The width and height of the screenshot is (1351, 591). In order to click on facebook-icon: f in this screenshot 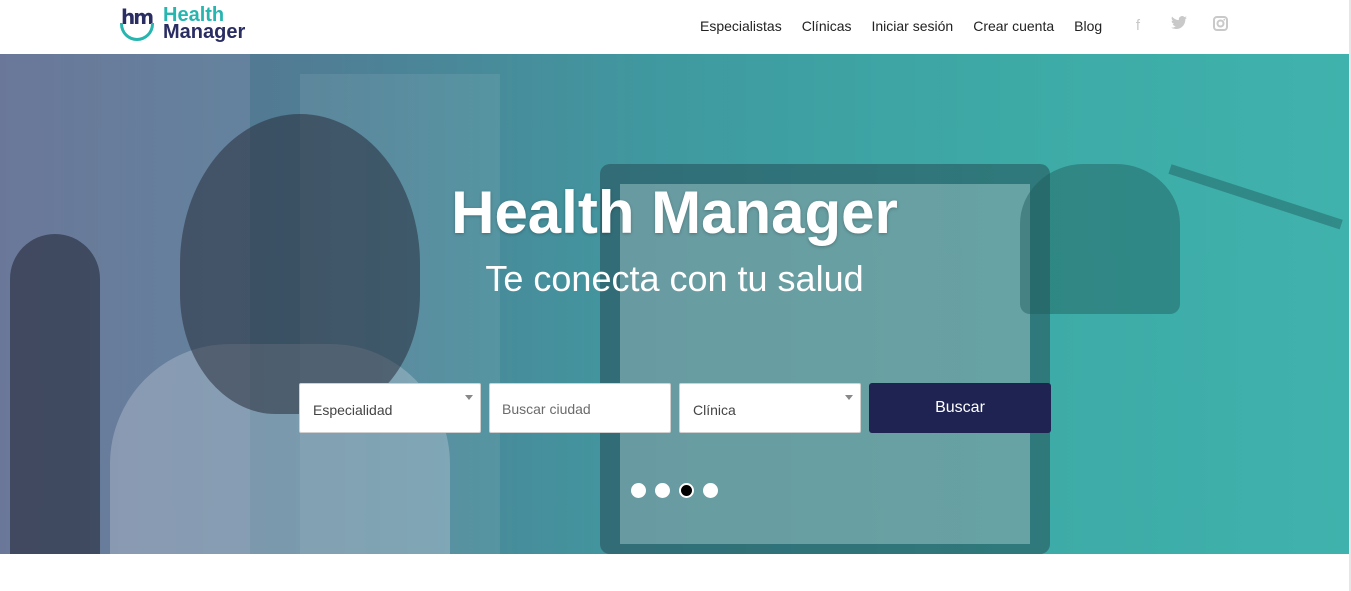, I will do `click(1138, 26)`.